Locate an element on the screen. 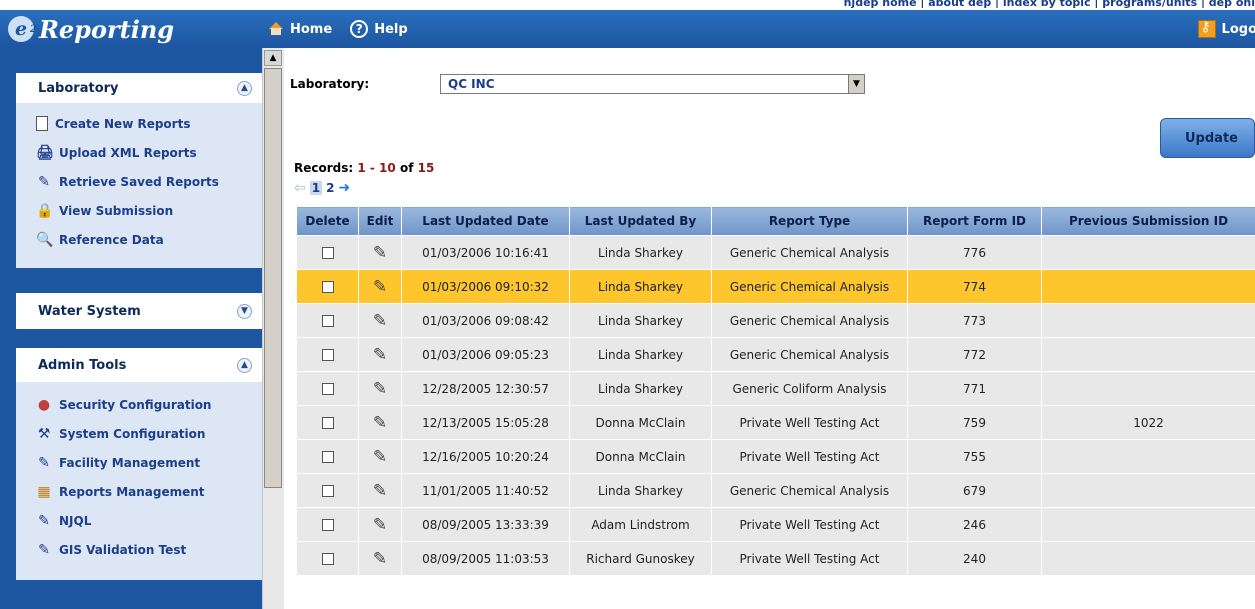 The width and height of the screenshot is (1255, 609). panel-water-system: Water System ▼ is located at coordinates (139, 311).